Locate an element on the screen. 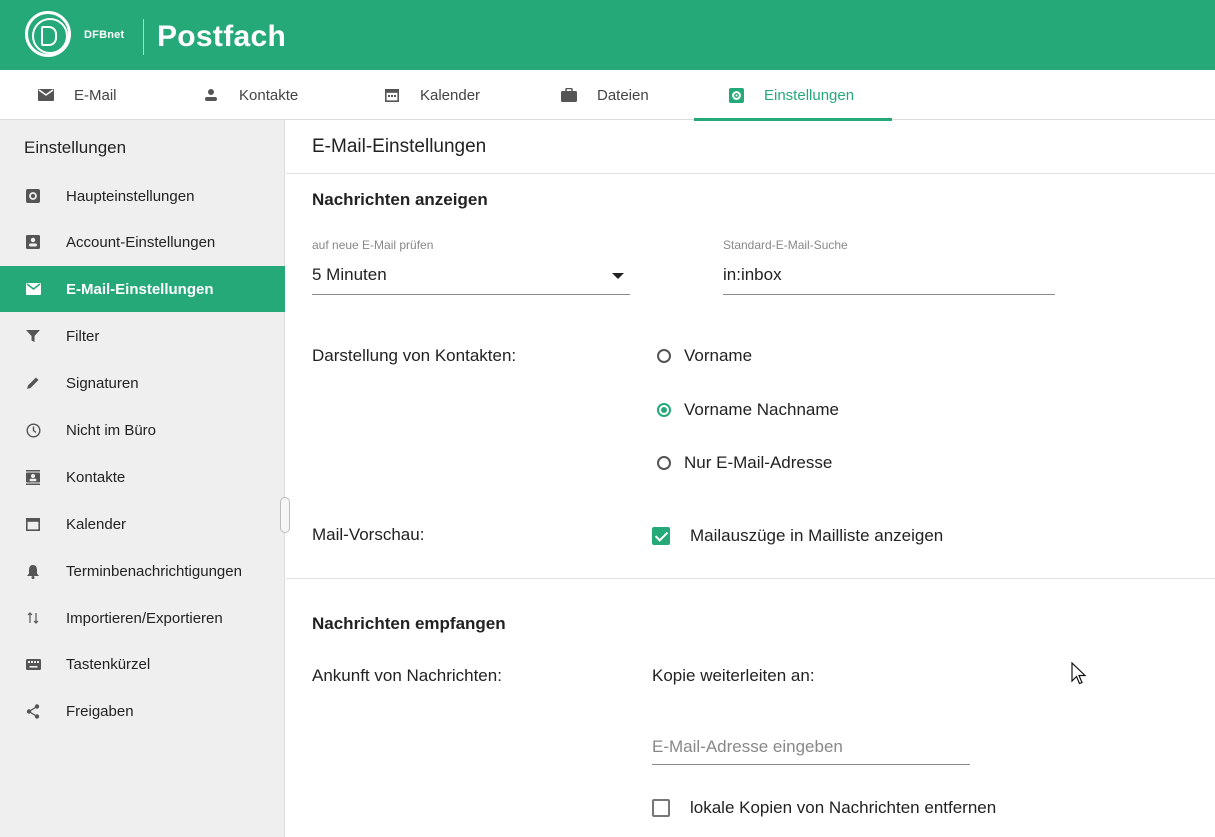  forward-email-input is located at coordinates (811, 748).